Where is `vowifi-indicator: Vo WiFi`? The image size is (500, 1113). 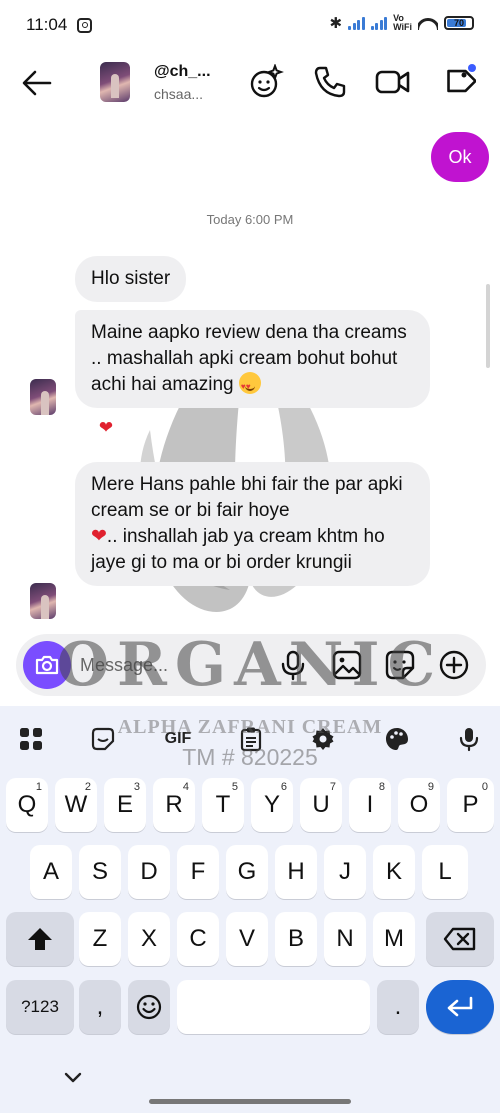 vowifi-indicator: Vo WiFi is located at coordinates (402, 23).